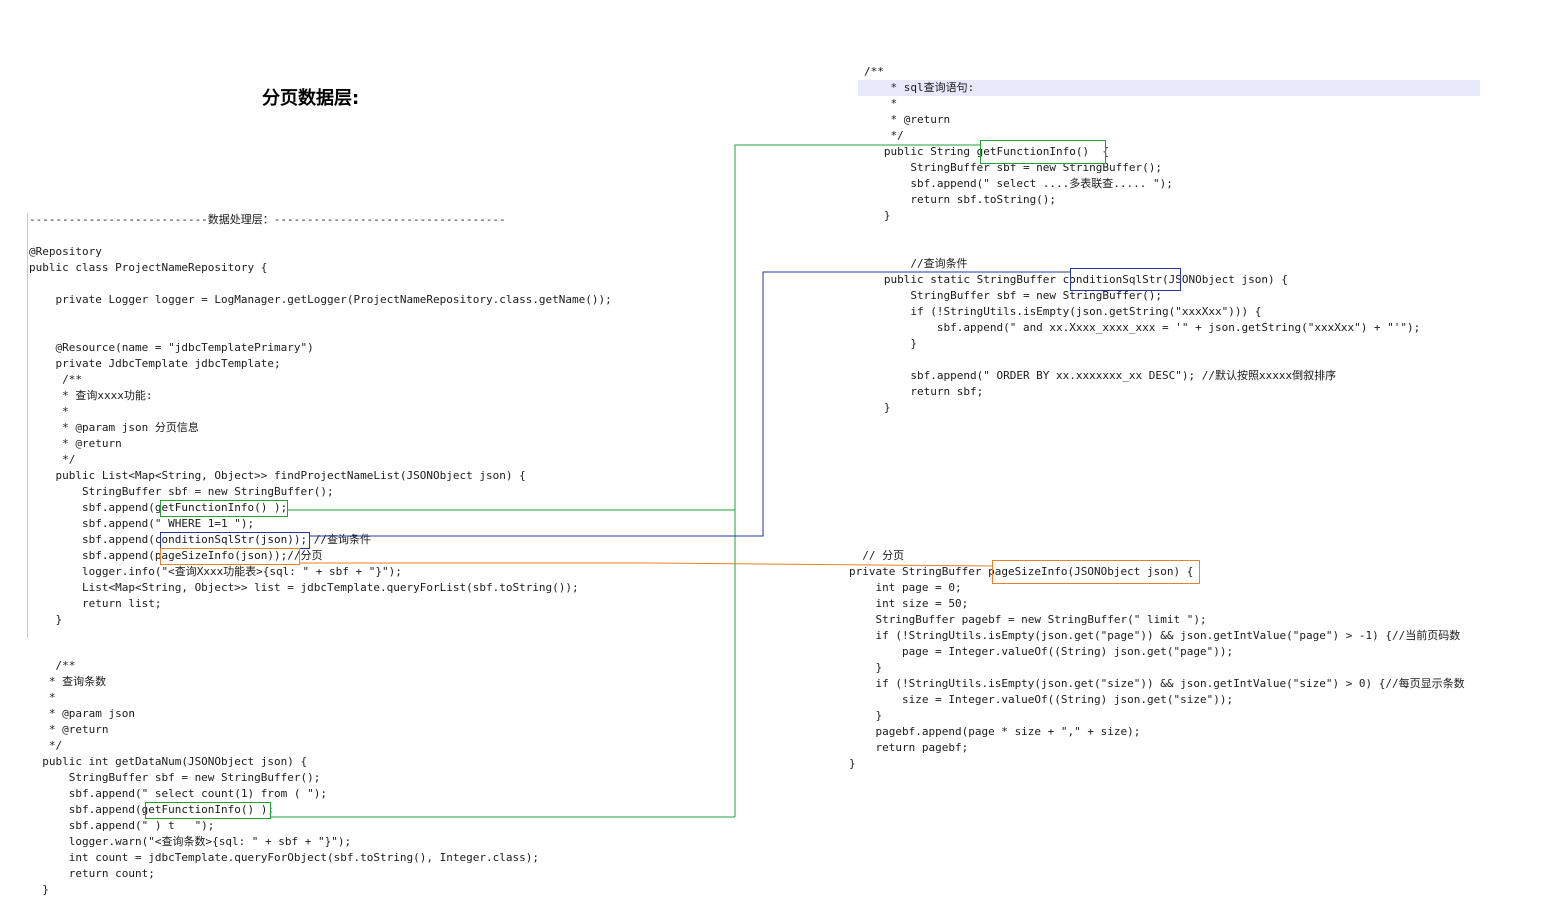 The image size is (1545, 918). I want to click on box-conditionsqlstr-call, so click(235, 540).